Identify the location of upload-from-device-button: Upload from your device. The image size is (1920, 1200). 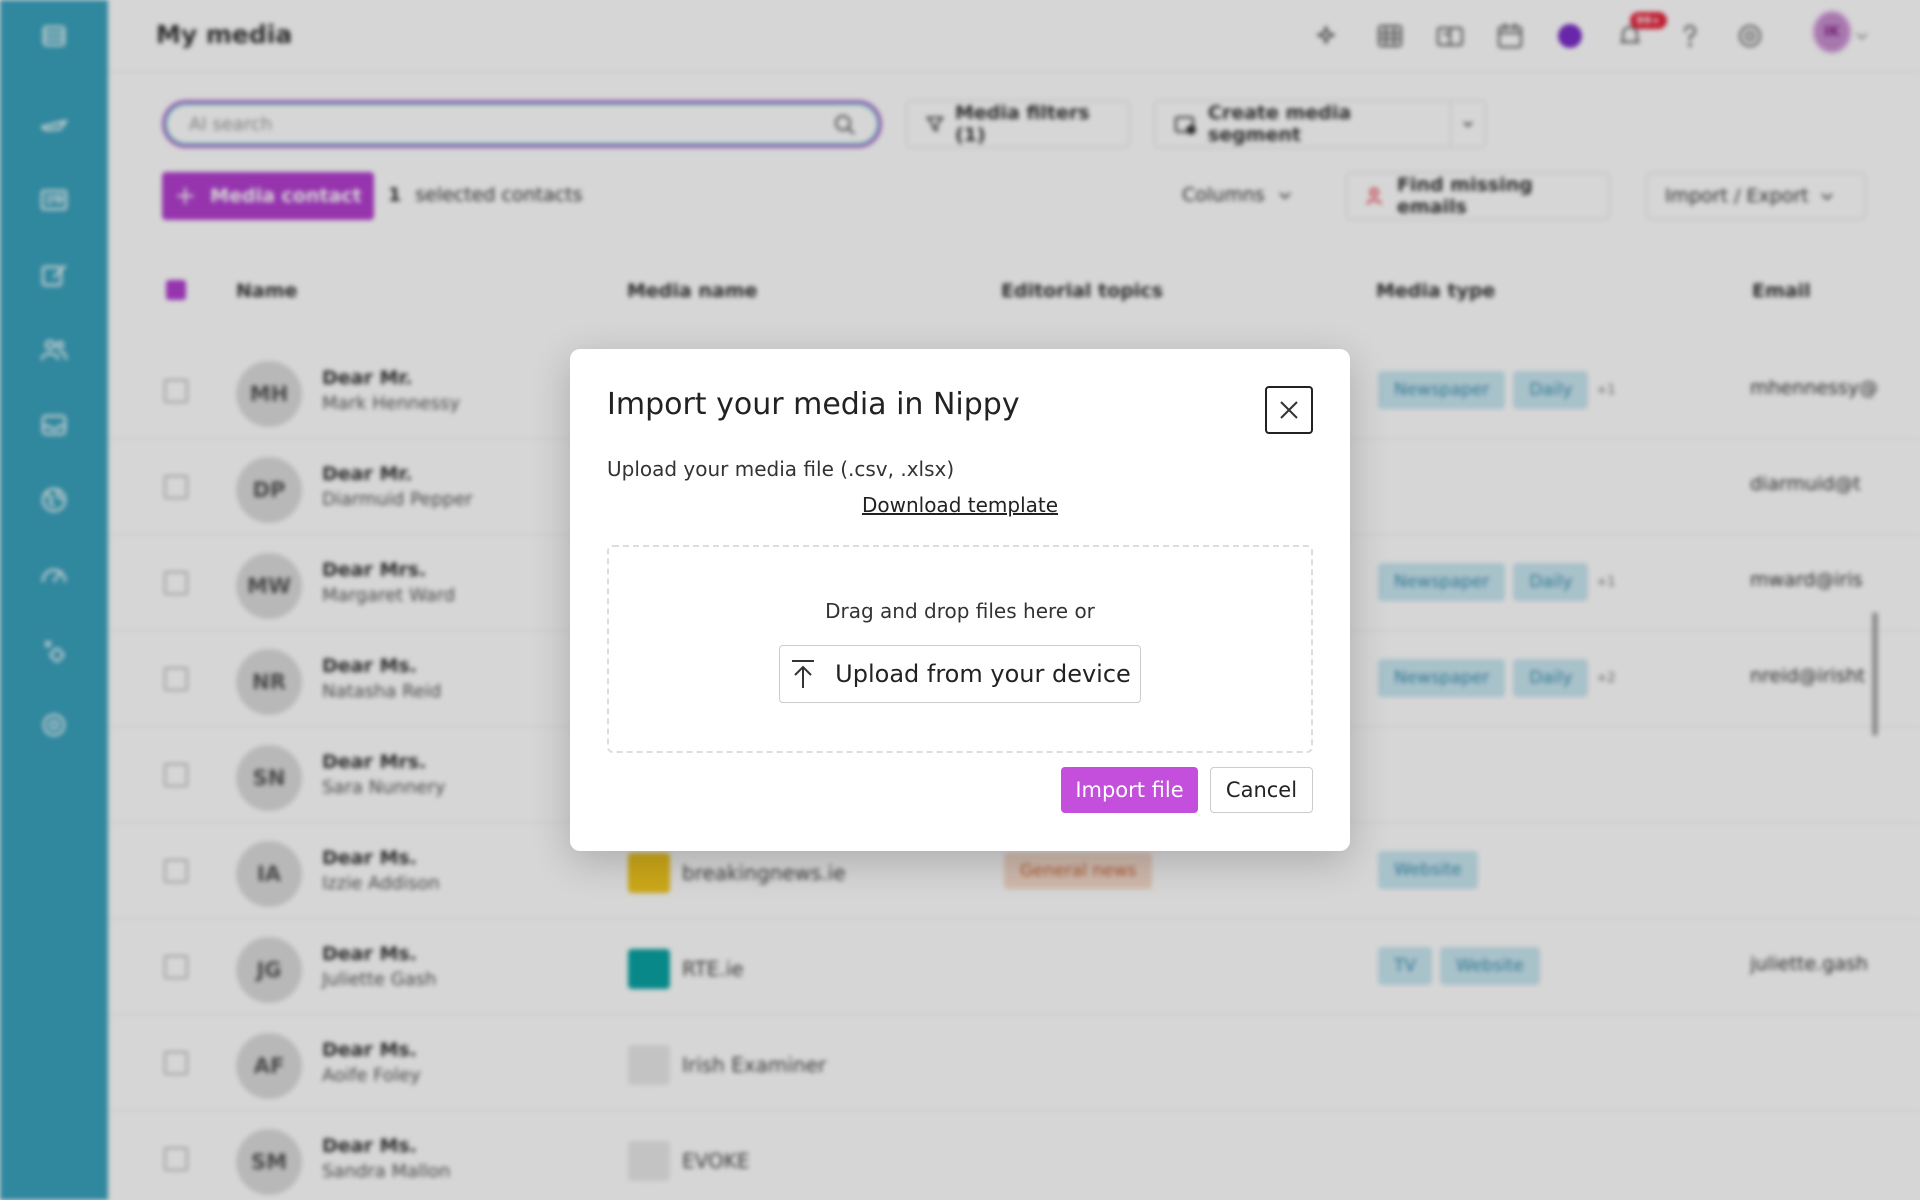
(960, 674).